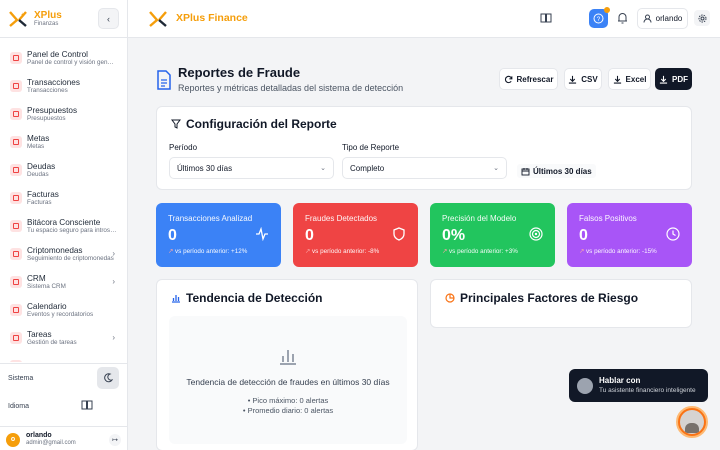 Image resolution: width=720 pixels, height=450 pixels. I want to click on notification-dot, so click(607, 10).